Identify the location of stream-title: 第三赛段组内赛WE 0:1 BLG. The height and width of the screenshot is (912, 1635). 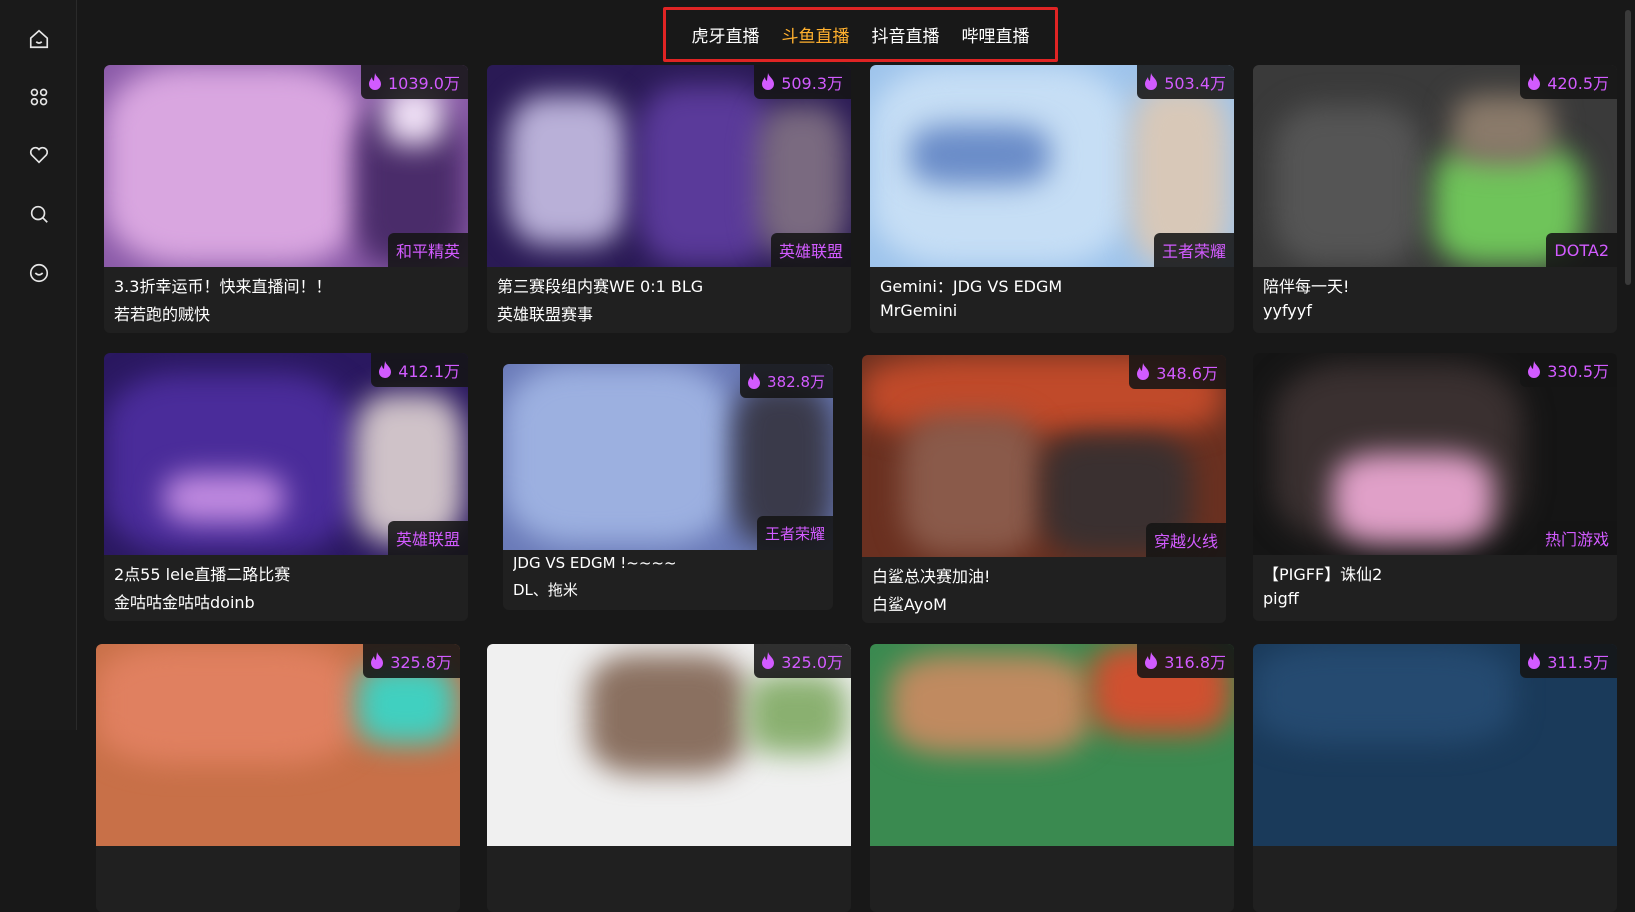
(600, 286).